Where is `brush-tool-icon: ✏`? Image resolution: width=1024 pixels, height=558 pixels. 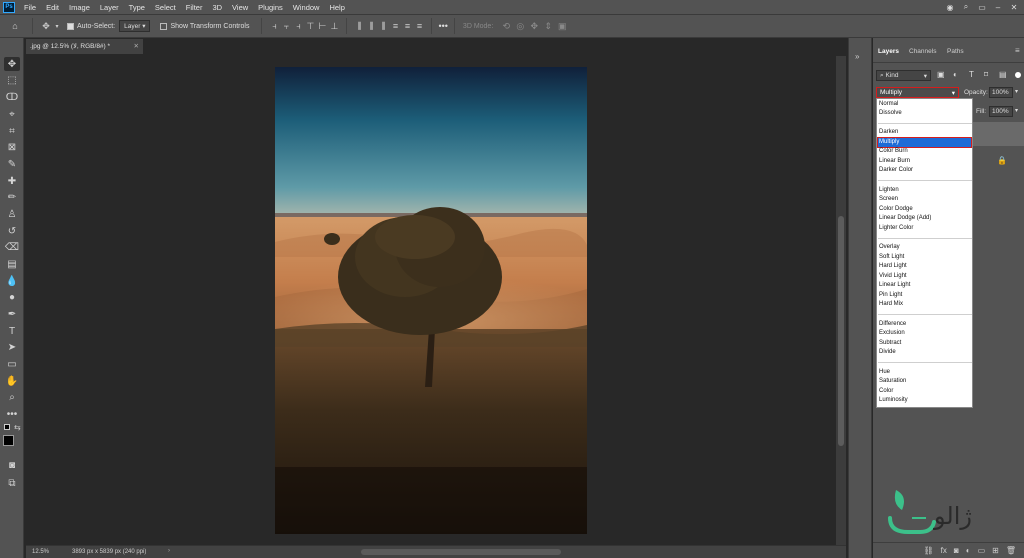
brush-tool-icon: ✏ is located at coordinates (12, 197).